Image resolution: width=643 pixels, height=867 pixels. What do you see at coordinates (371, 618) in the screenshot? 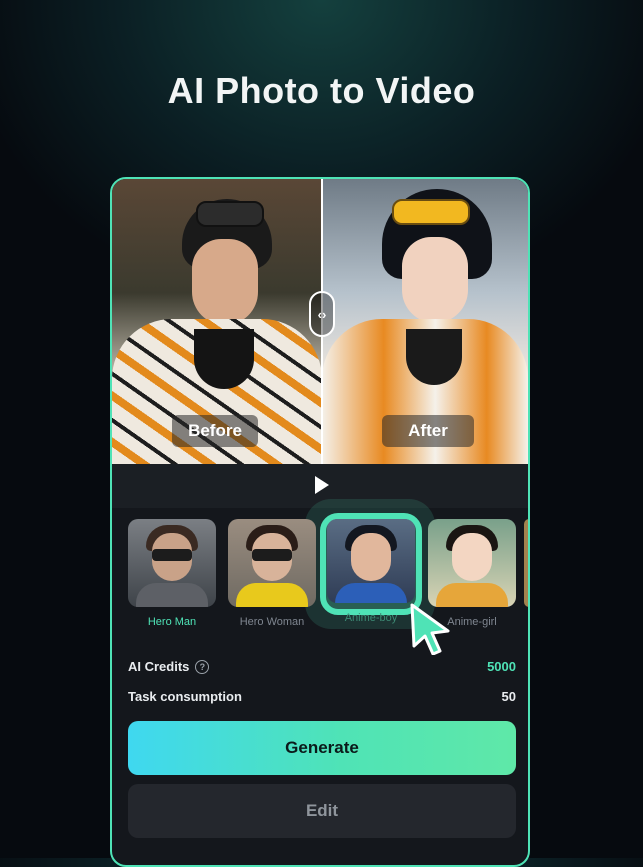
I see `style-label: Anime-boy` at bounding box center [371, 618].